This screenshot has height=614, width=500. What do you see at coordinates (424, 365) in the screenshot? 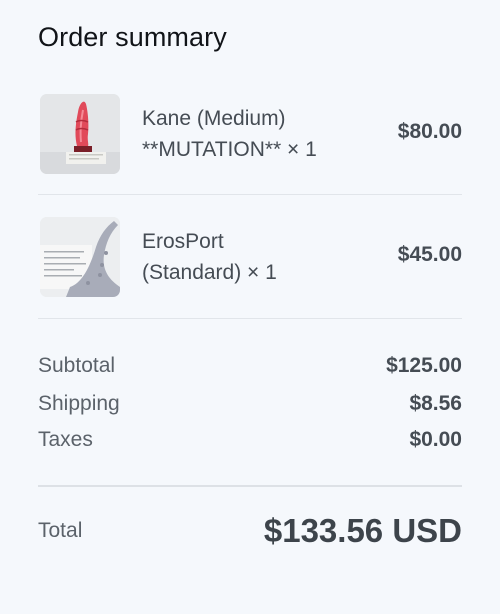
I see `subtotal-value: $125.00` at bounding box center [424, 365].